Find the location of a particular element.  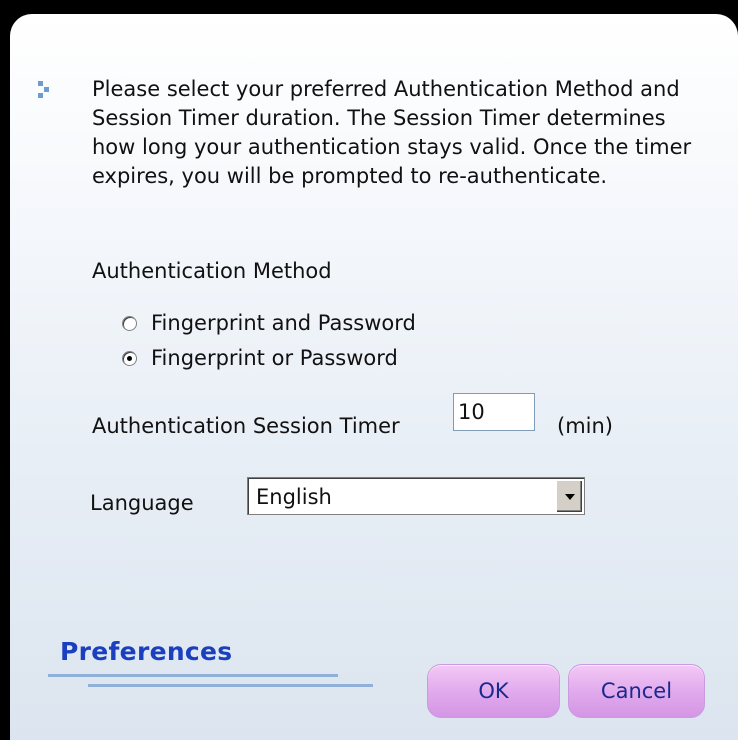

language-label: Language is located at coordinates (142, 503).